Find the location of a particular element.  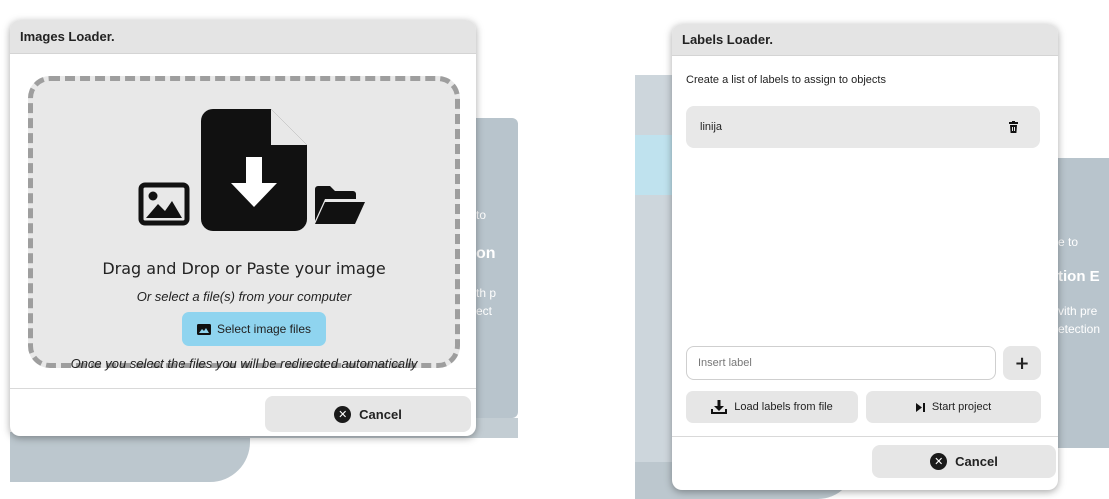

bg-panel-right-light is located at coordinates (654, 165).